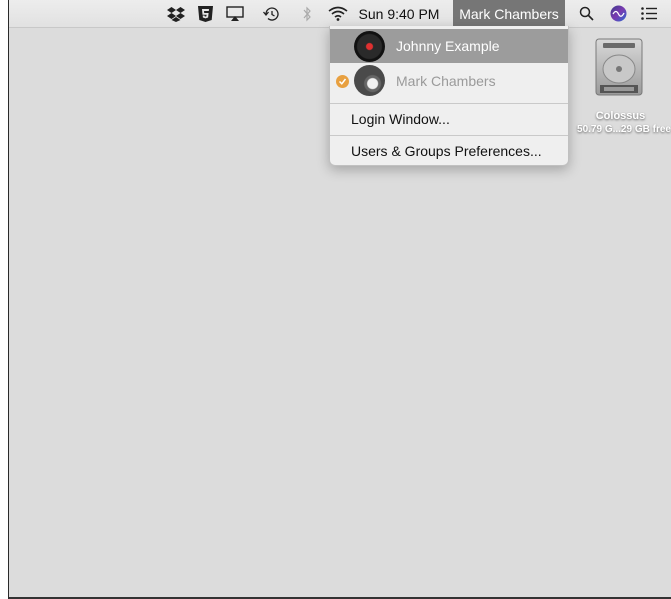 This screenshot has height=599, width=671. Describe the element at coordinates (205, 13) in the screenshot. I see `html5-icon` at that location.